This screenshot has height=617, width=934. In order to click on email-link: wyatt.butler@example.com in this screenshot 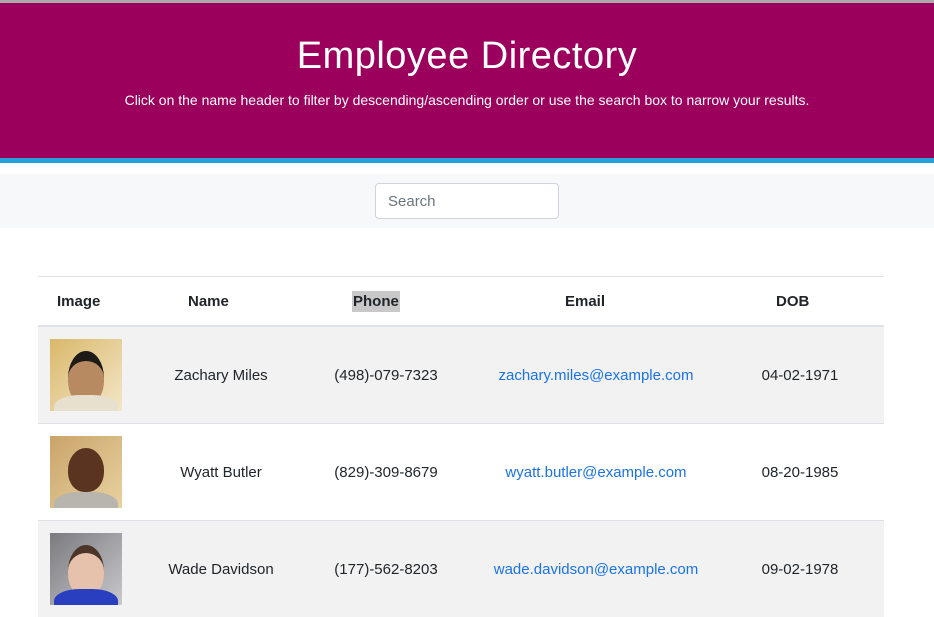, I will do `click(595, 472)`.